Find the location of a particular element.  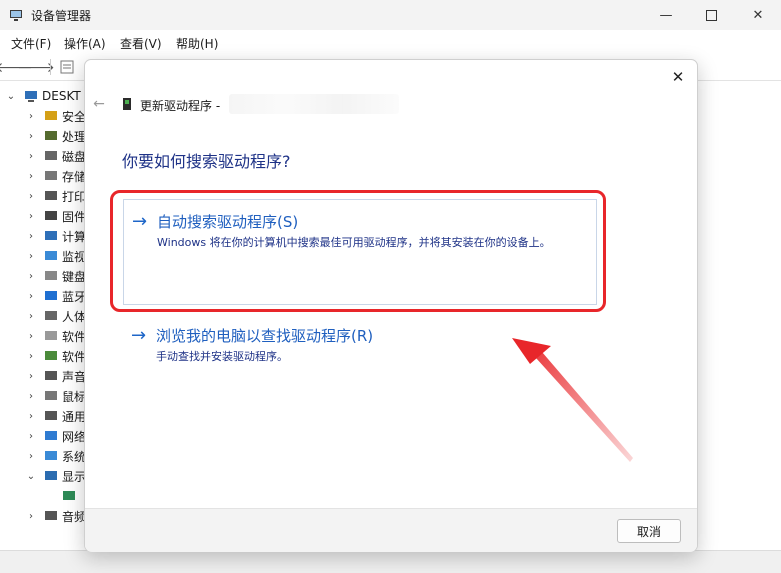

forward-icon: 🡒 is located at coordinates (36, 67).